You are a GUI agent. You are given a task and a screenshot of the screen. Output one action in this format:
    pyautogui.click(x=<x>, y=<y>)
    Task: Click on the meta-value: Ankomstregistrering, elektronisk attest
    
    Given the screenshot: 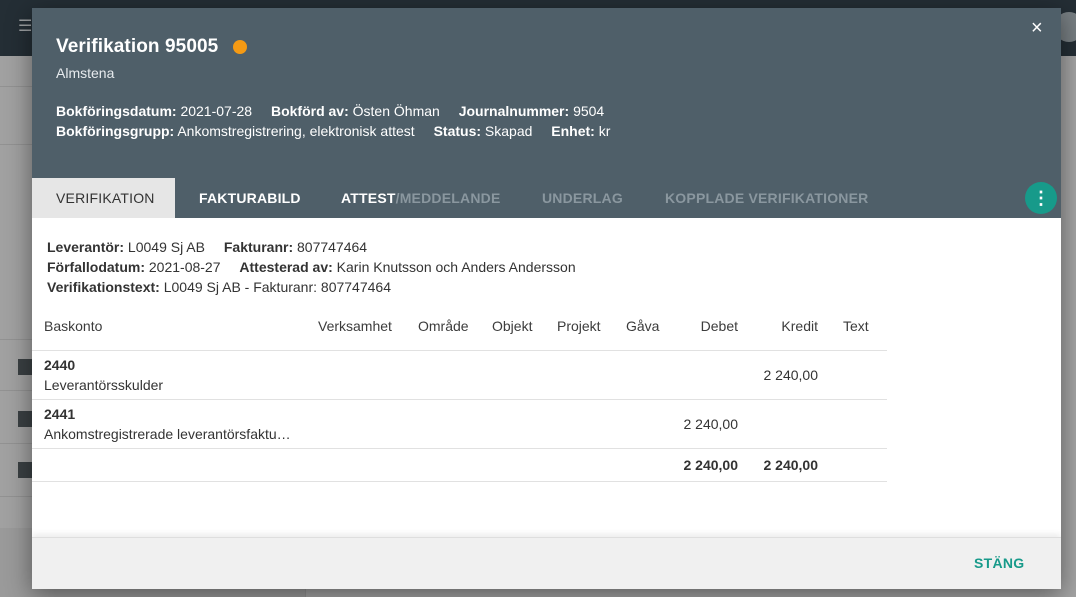 What is the action you would take?
    pyautogui.click(x=296, y=131)
    